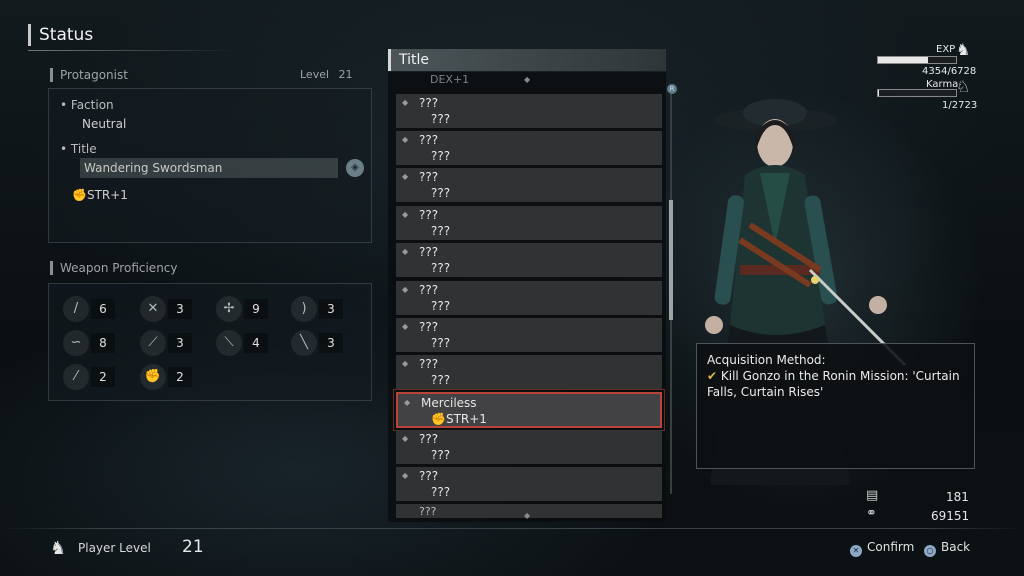  Describe the element at coordinates (76, 309) in the screenshot. I see `sword-icon: /` at that location.